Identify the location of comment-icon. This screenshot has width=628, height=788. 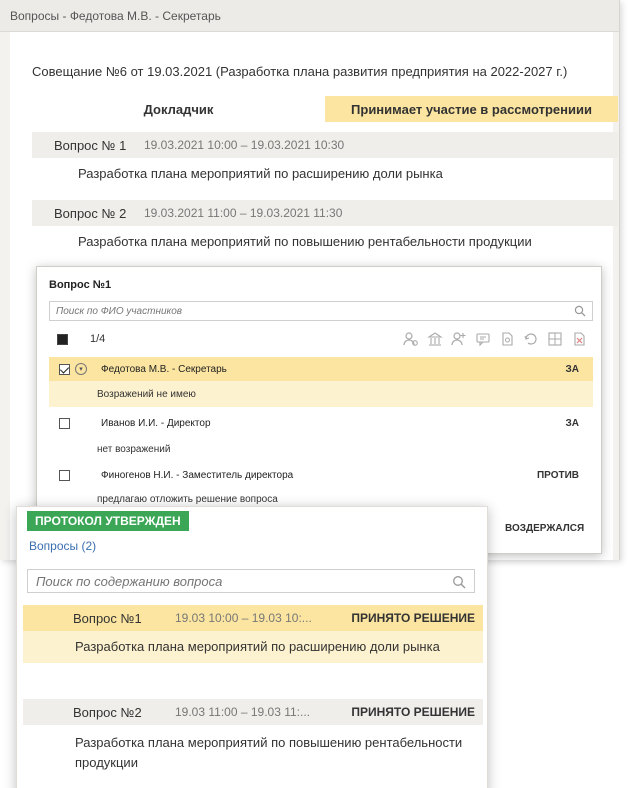
(482, 339).